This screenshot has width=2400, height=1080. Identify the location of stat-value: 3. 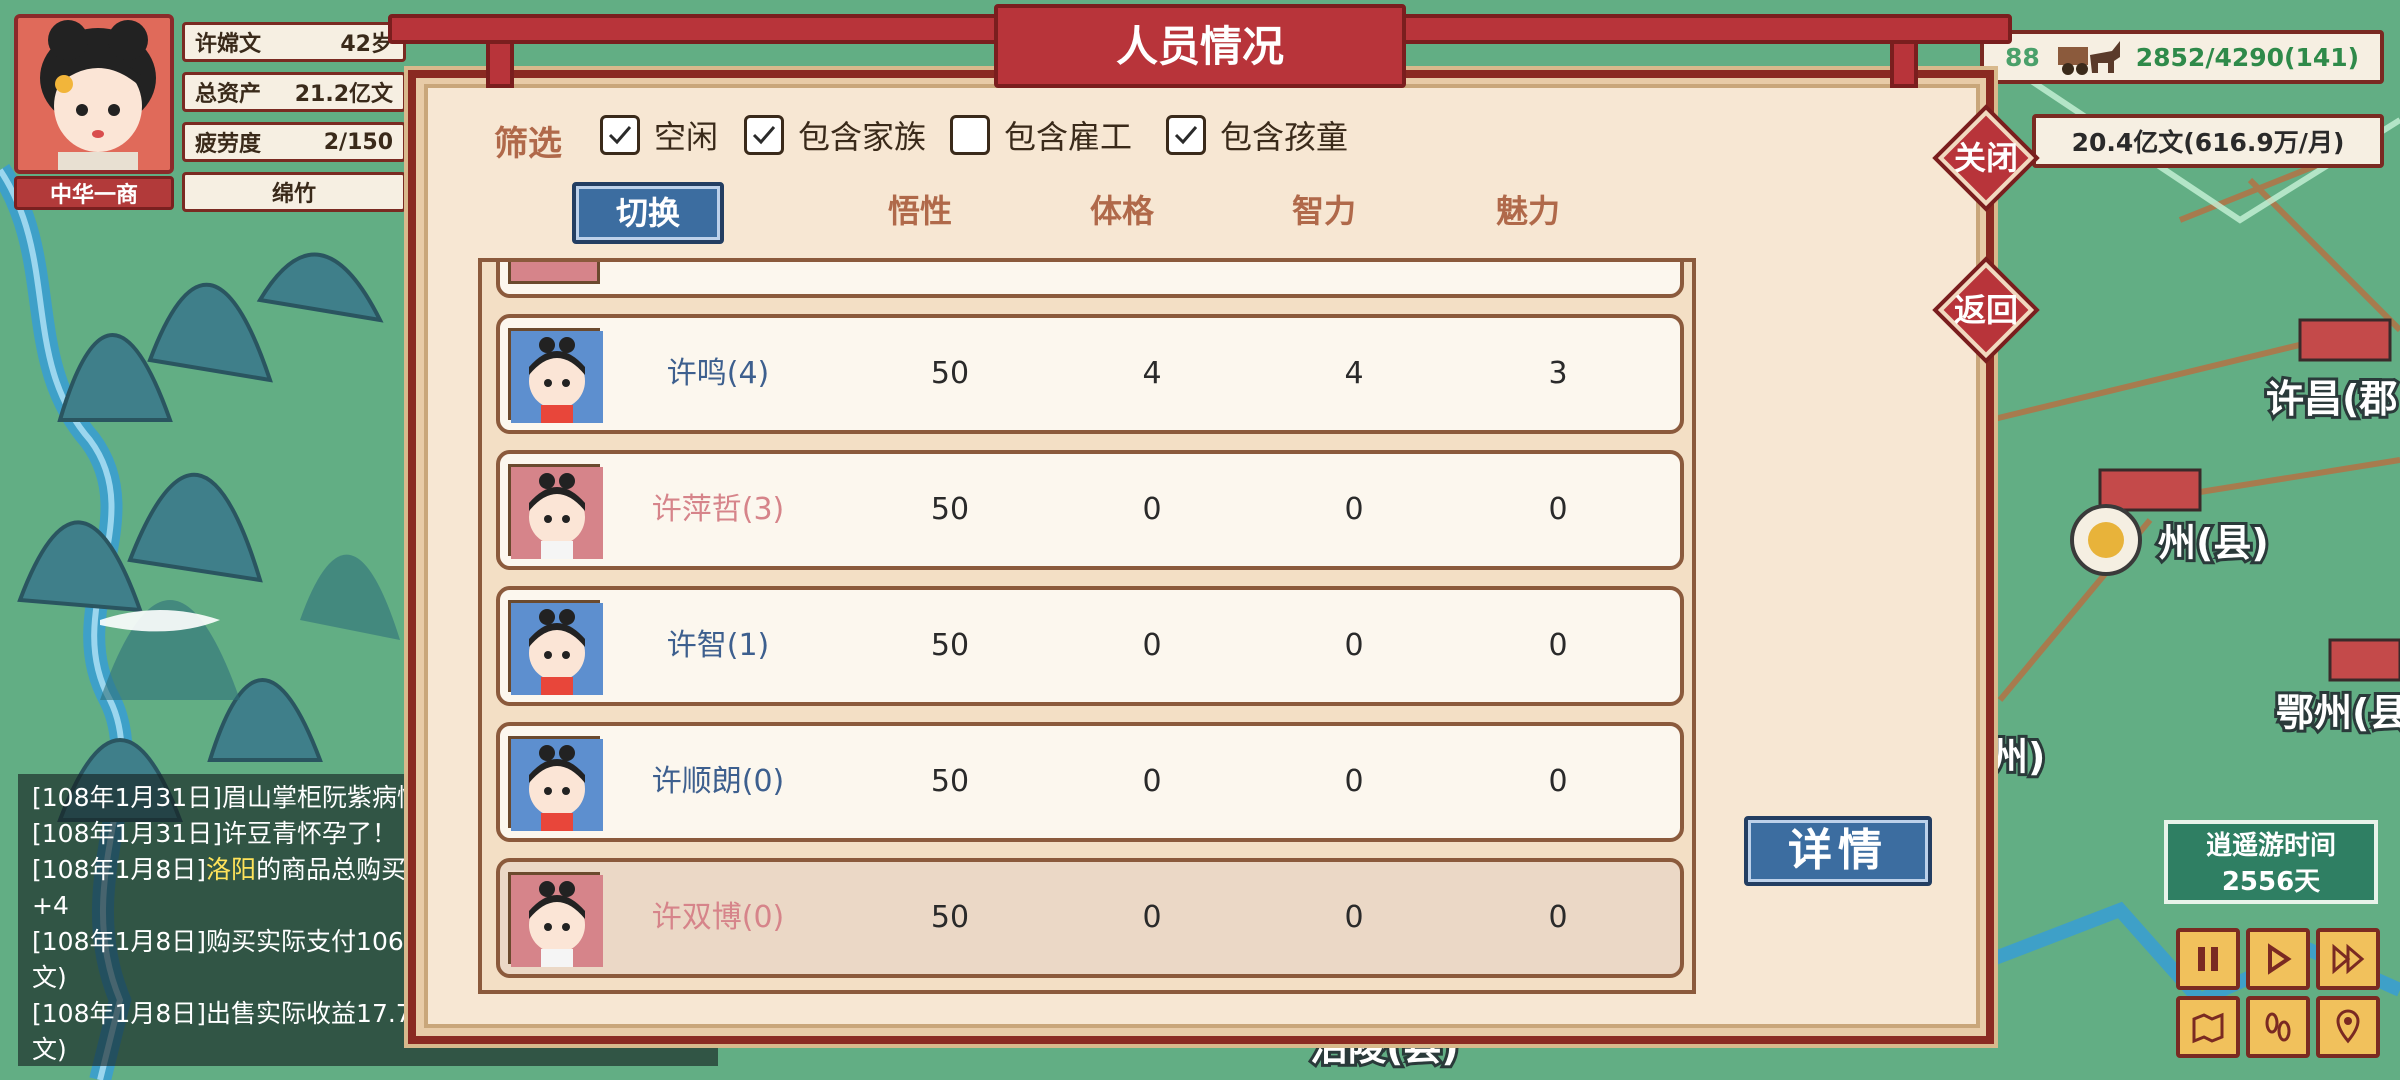
(1558, 373).